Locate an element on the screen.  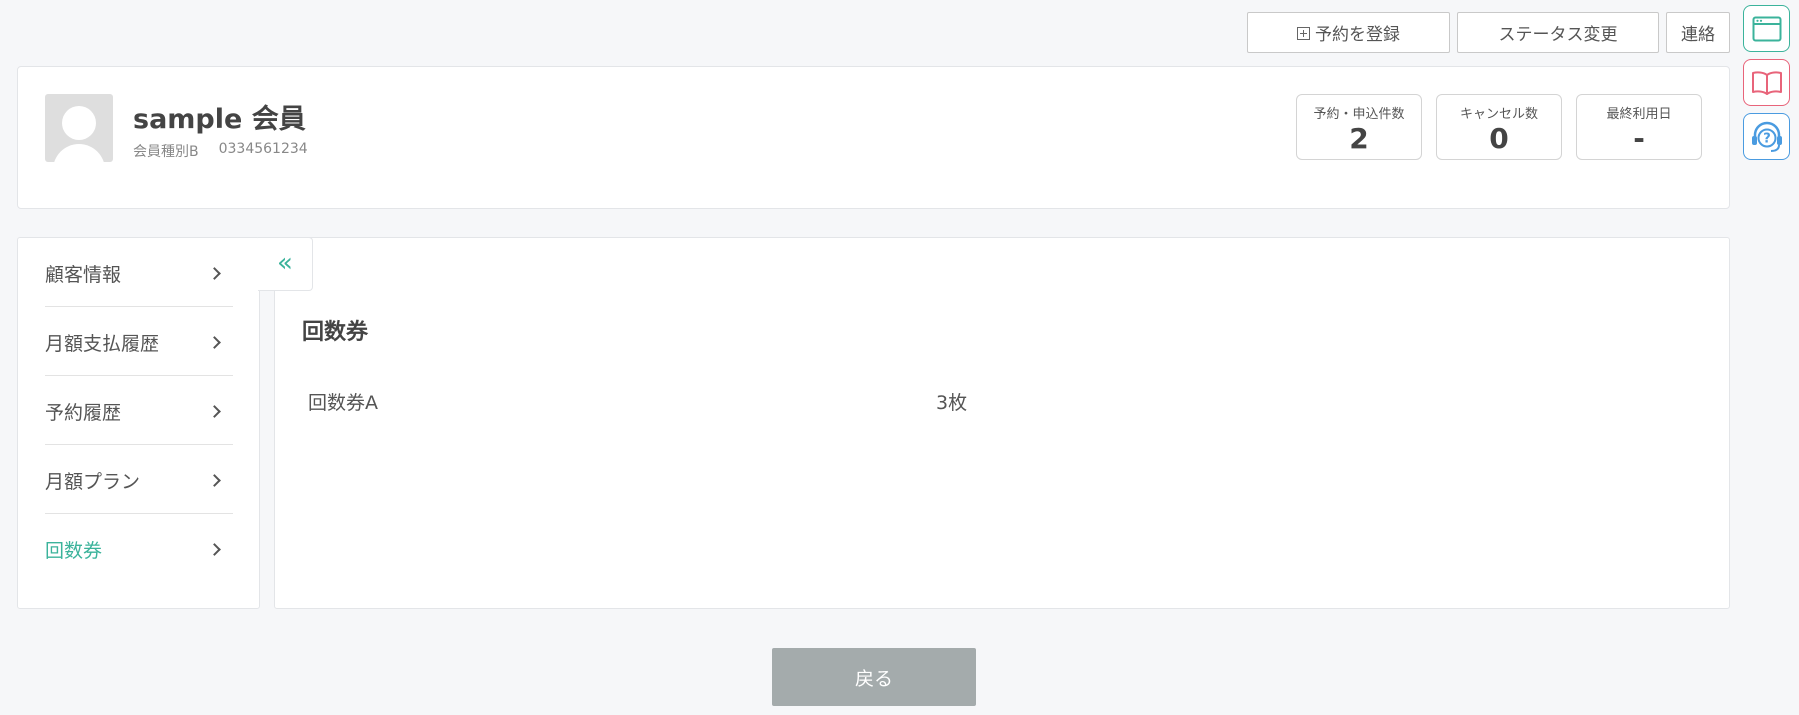
ticket-row: 回数券A 3枚 is located at coordinates (808, 401).